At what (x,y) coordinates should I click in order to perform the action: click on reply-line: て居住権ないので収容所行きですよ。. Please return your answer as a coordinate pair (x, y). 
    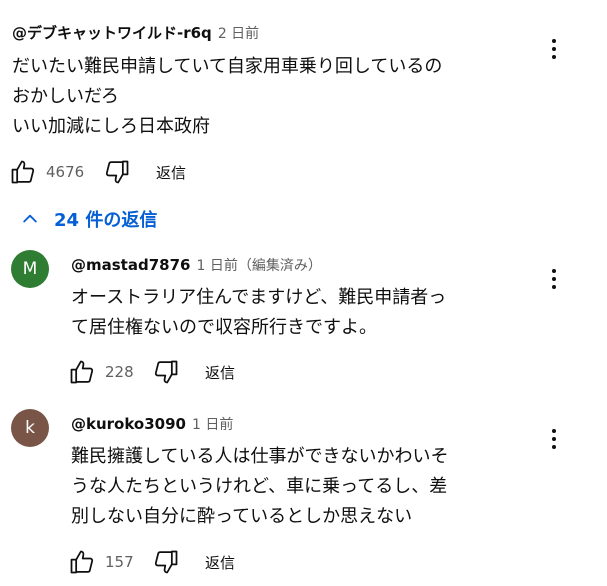
    Looking at the image, I should click on (224, 327).